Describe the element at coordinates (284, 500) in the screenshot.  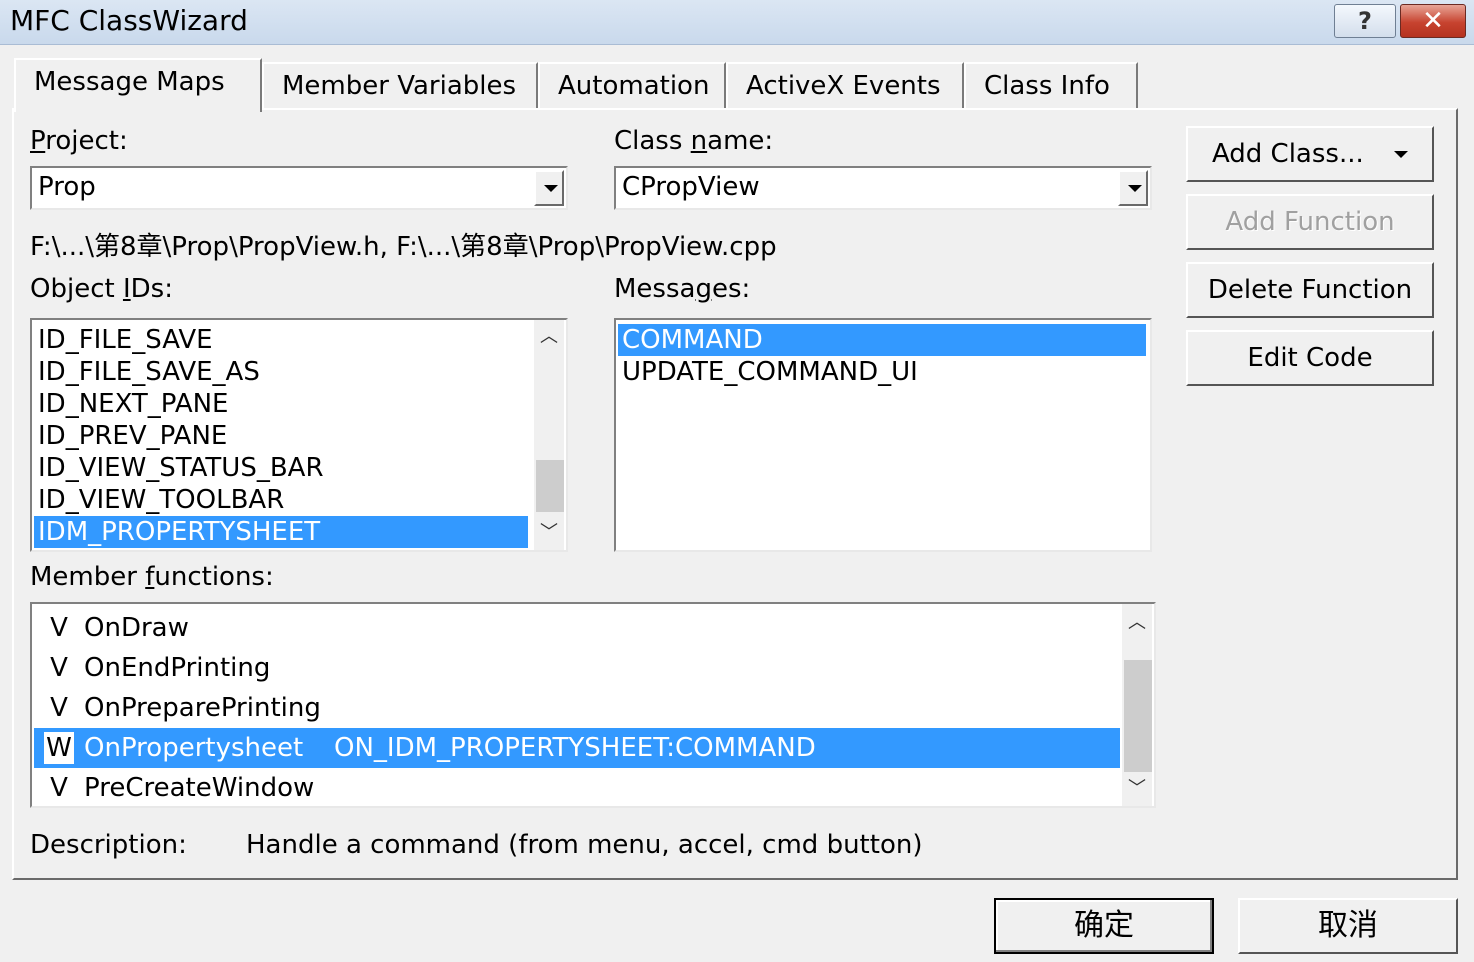
I see `list-item: ID_VIEW_TOOLBAR` at that location.